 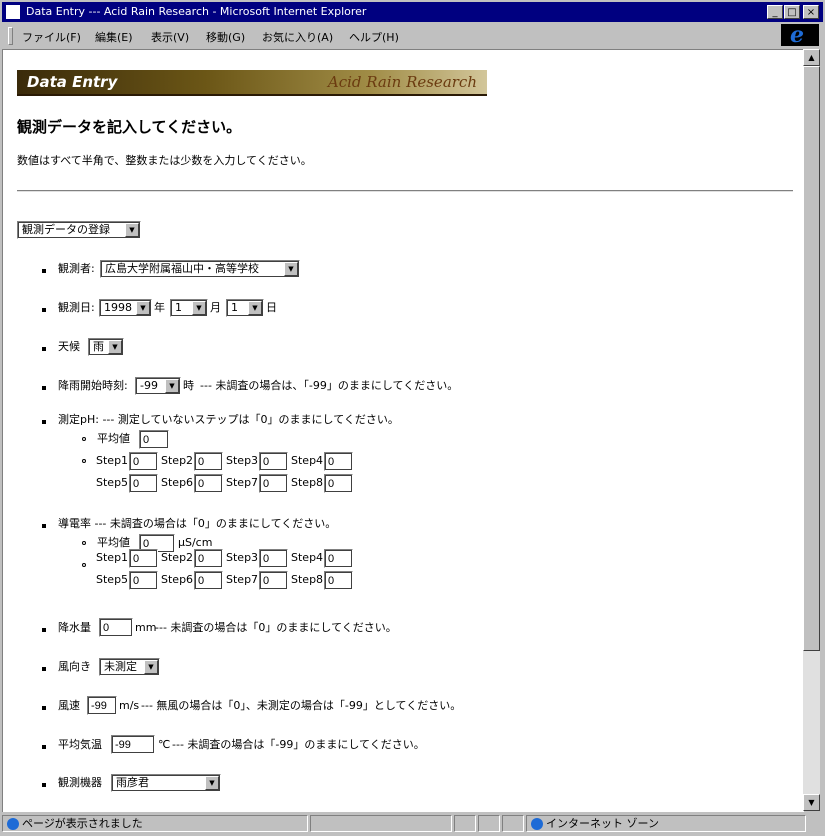 I want to click on wind-dir-select: 未測定 ▼, so click(x=129, y=667).